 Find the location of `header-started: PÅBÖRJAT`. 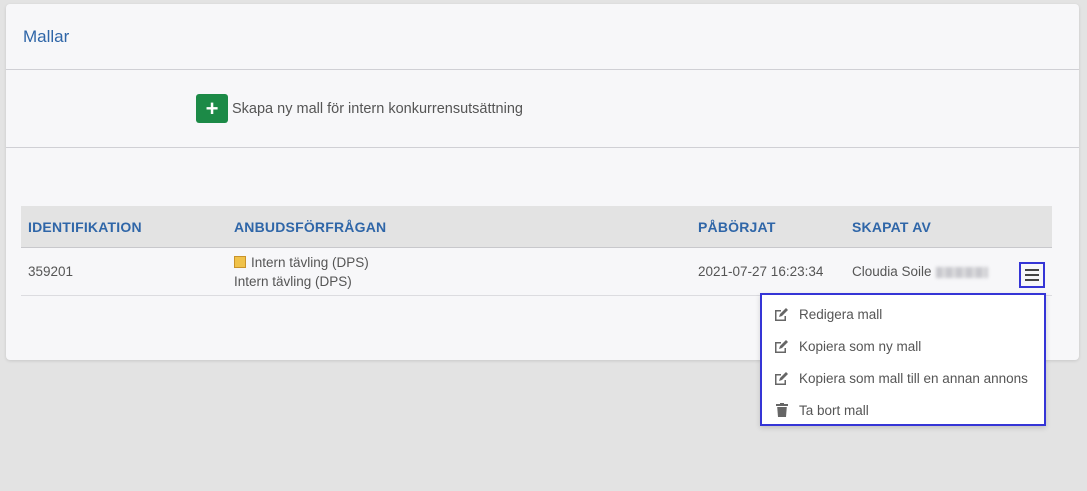

header-started: PÅBÖRJAT is located at coordinates (737, 227).